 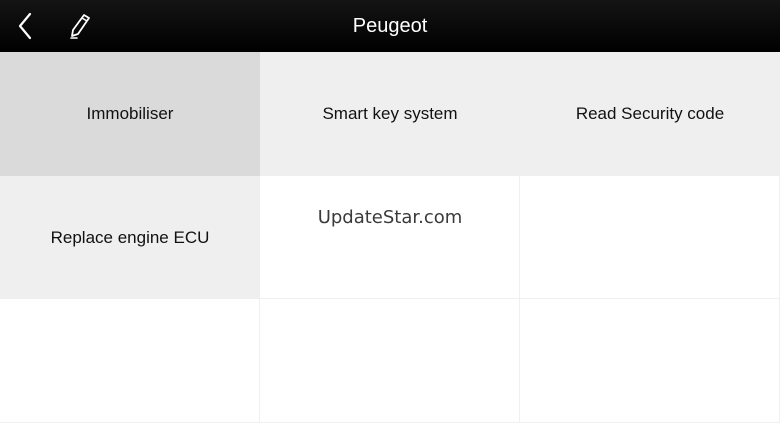 I want to click on page-title: Peugeot, so click(x=390, y=26).